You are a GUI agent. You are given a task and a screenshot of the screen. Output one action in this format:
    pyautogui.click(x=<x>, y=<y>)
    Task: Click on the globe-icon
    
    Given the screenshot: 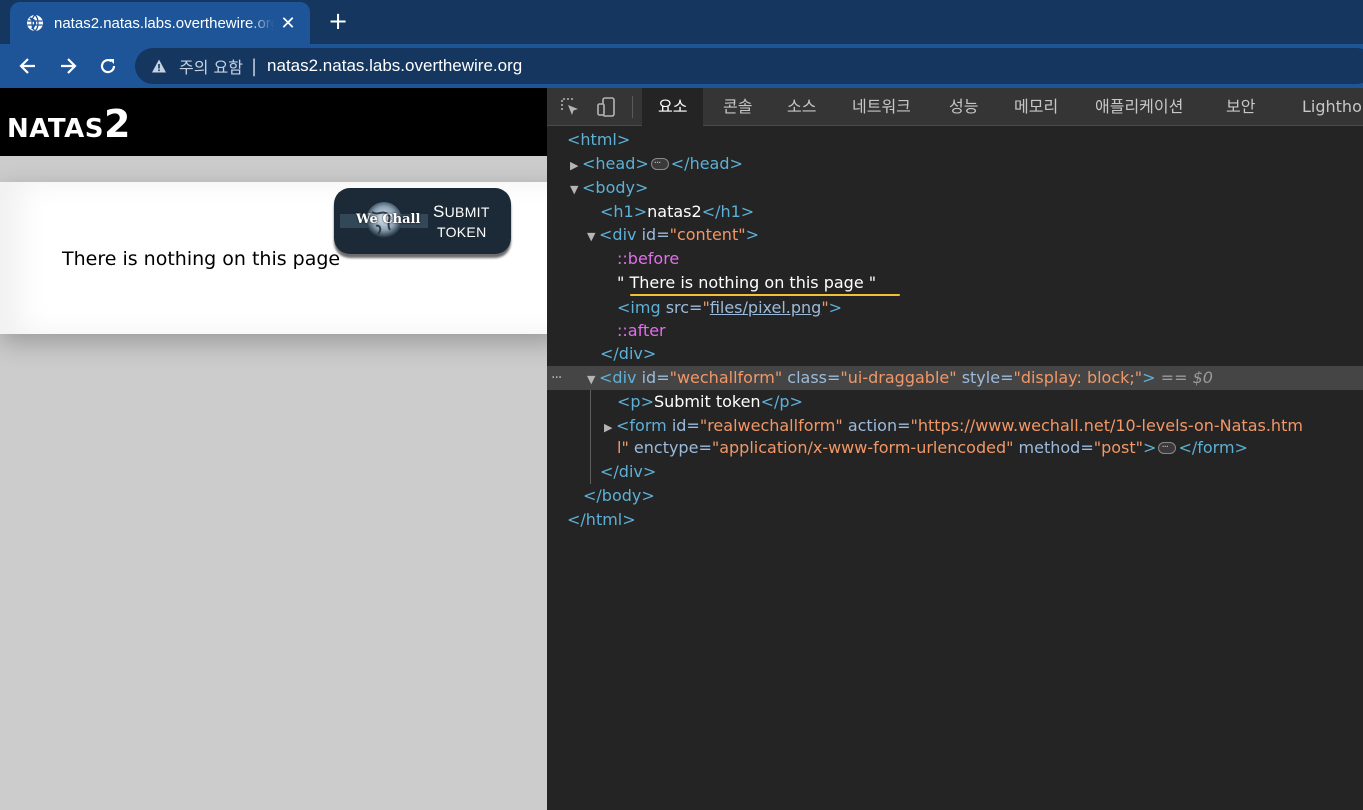 What is the action you would take?
    pyautogui.click(x=35, y=23)
    